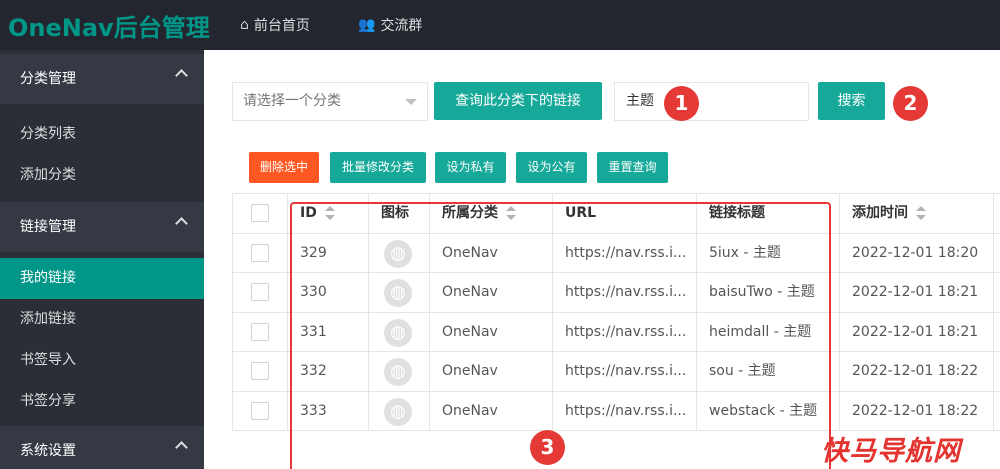 The height and width of the screenshot is (469, 1000). I want to click on query-category-button: 查询此分类下的链接, so click(518, 101).